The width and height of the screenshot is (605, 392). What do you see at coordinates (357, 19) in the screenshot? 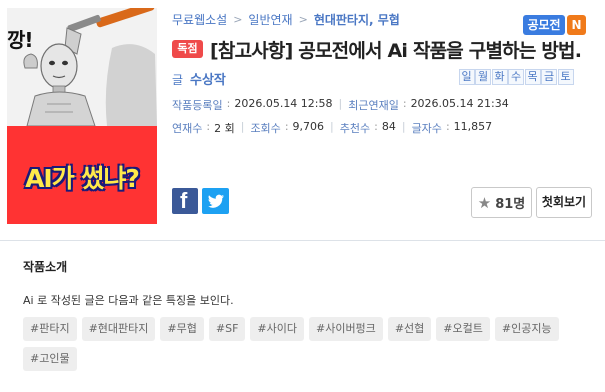
I see `breadcrumb-item-genre: 현대판타지, 무협` at bounding box center [357, 19].